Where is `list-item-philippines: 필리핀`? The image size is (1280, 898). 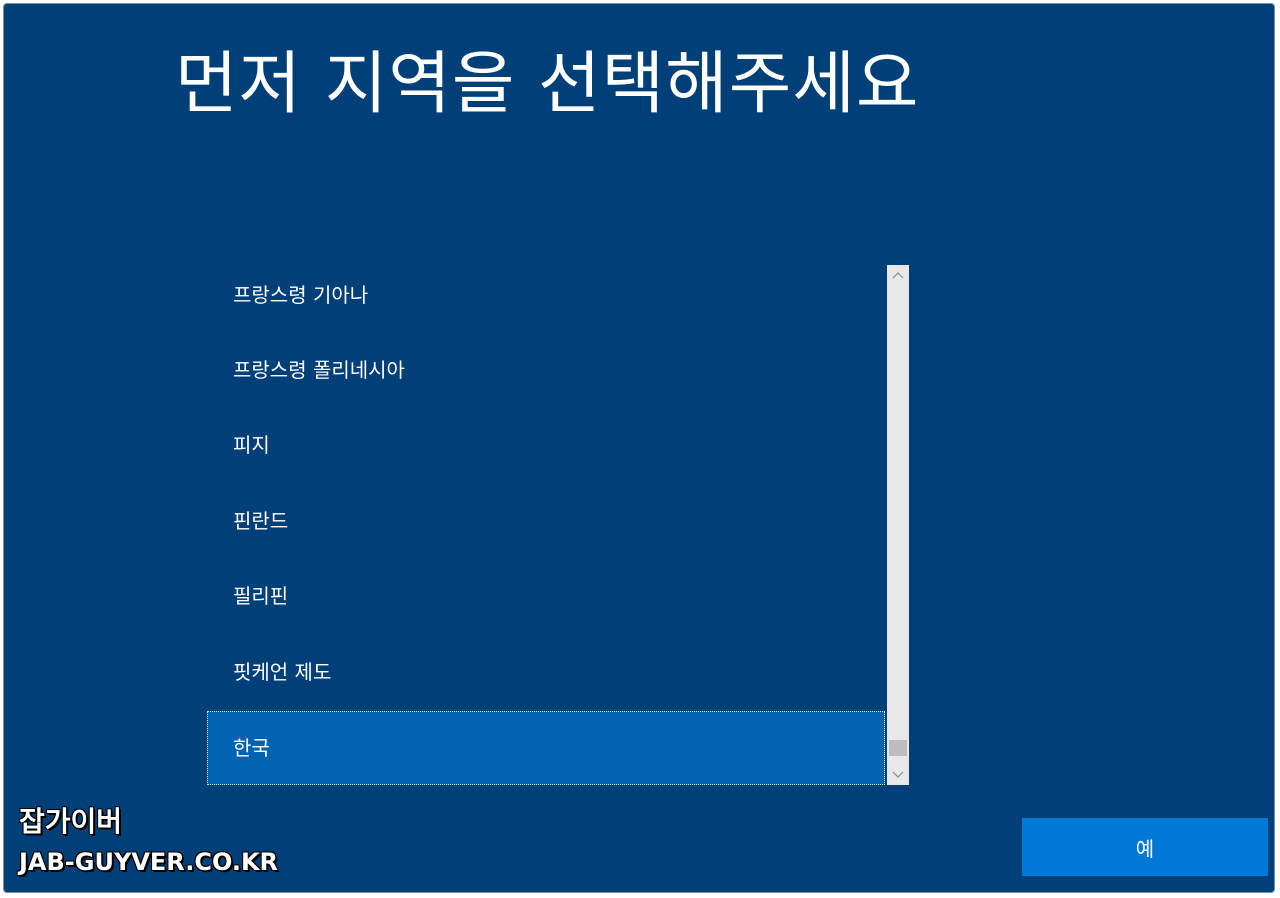
list-item-philippines: 필리핀 is located at coordinates (546, 596).